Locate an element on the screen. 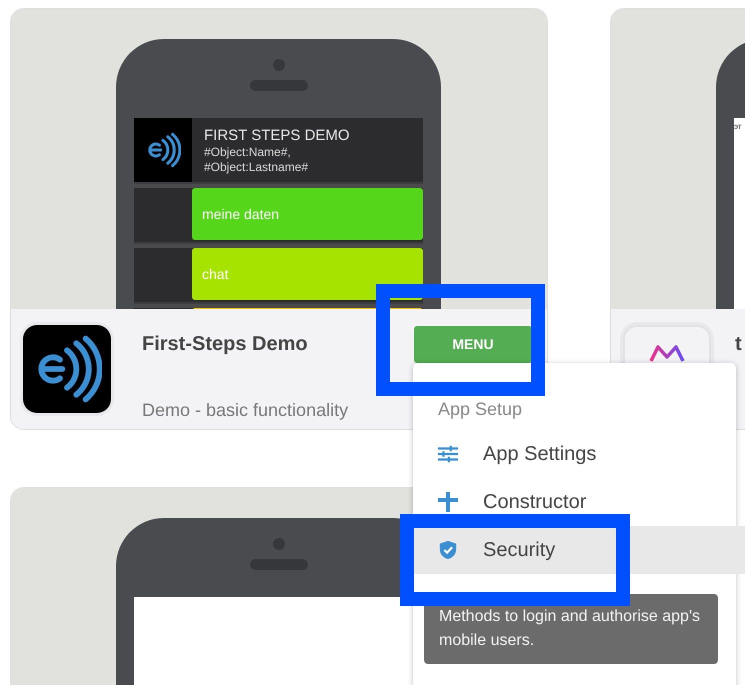  menu-section-header: App Setup is located at coordinates (480, 408).